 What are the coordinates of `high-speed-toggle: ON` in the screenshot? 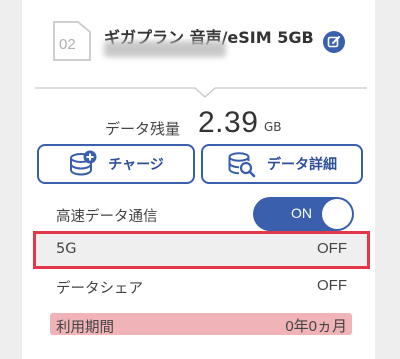 It's located at (303, 214).